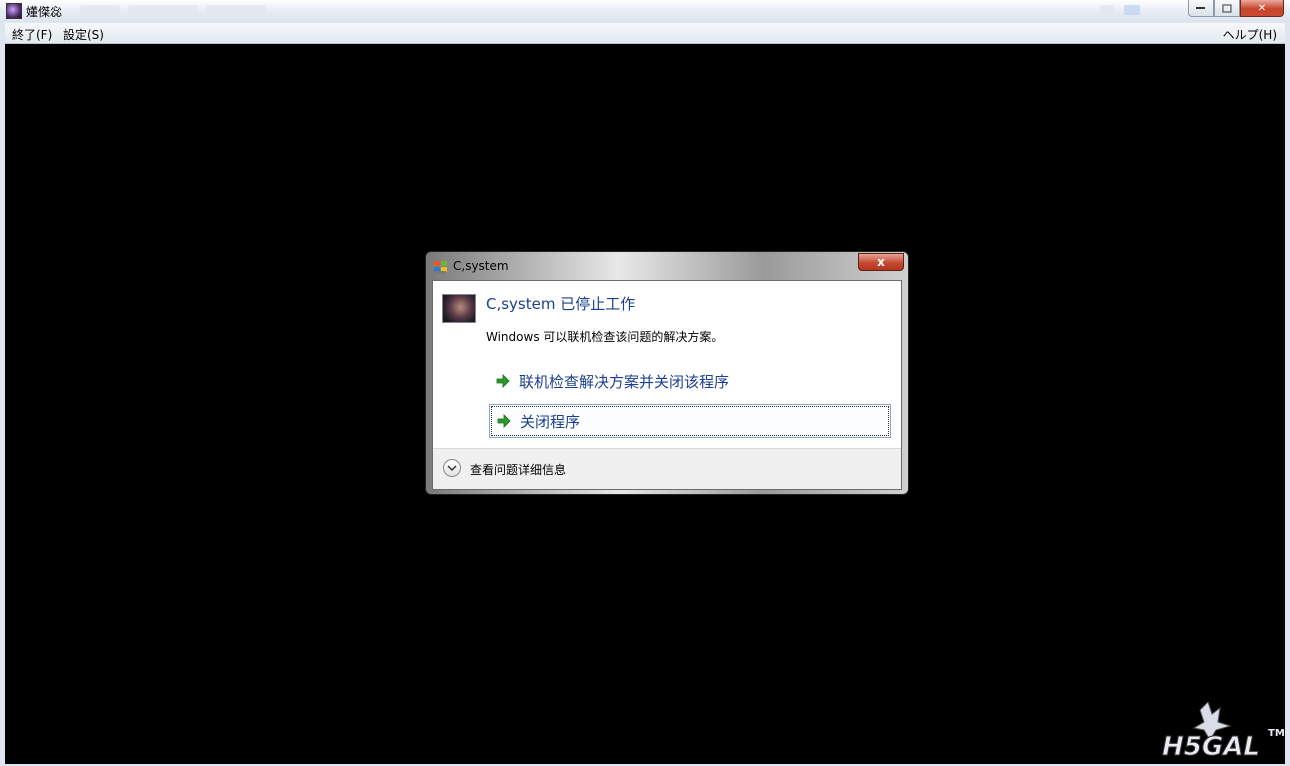  I want to click on h5gal-watermark-logo: H5GAL TM, so click(1223, 730).